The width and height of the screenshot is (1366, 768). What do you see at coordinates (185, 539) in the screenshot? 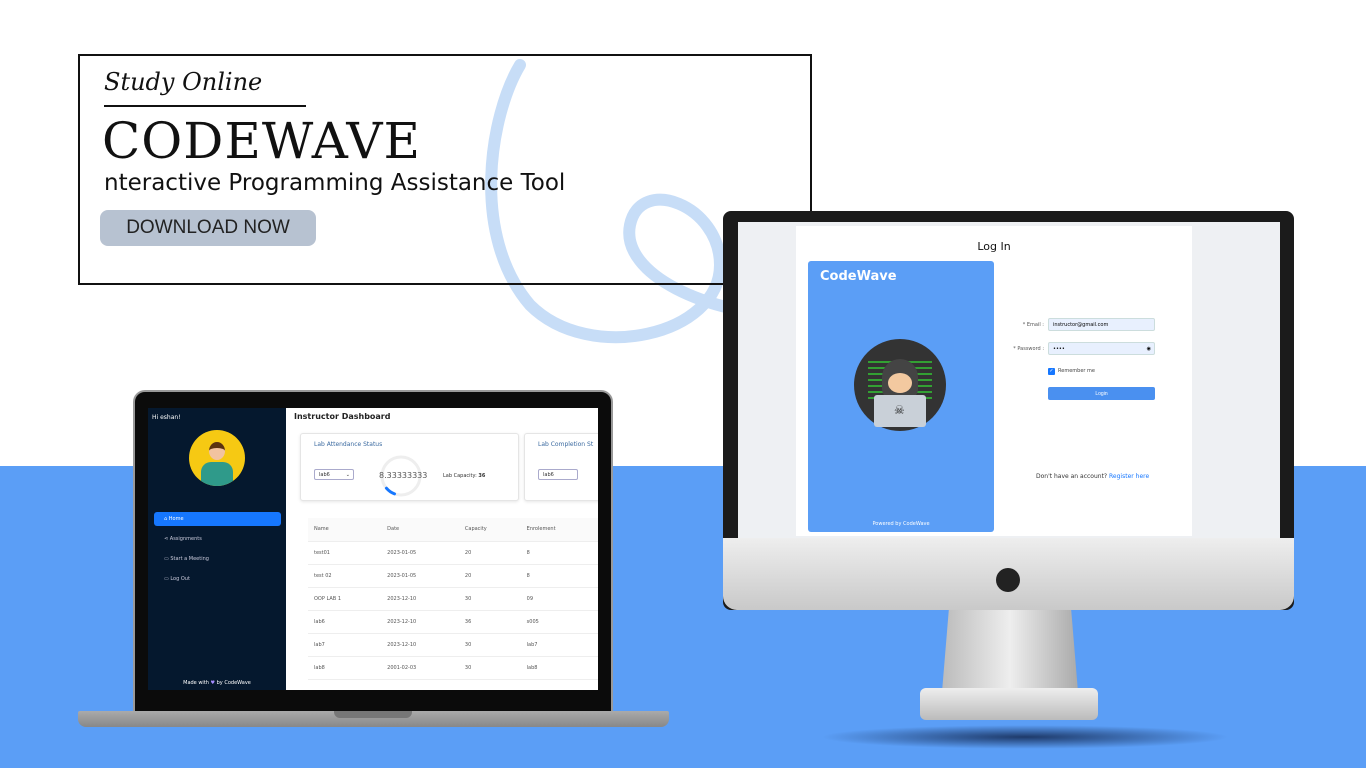
I see `nav-label: Assignments` at bounding box center [185, 539].